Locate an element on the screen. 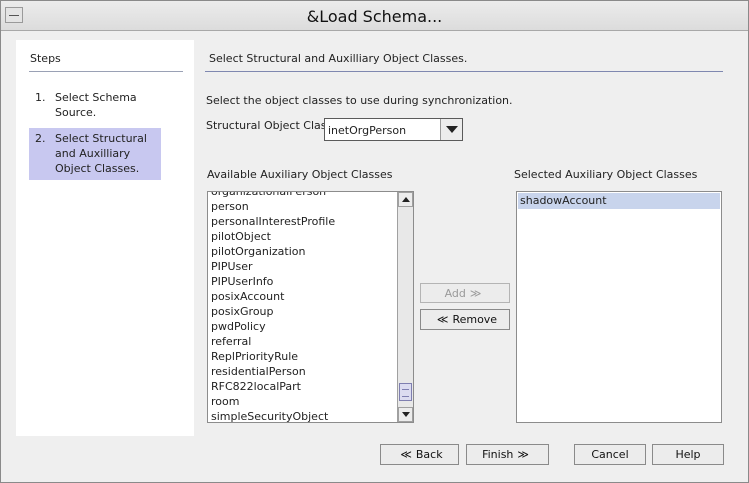 This screenshot has width=749, height=483. finish-button-label: Finish is located at coordinates (498, 454).